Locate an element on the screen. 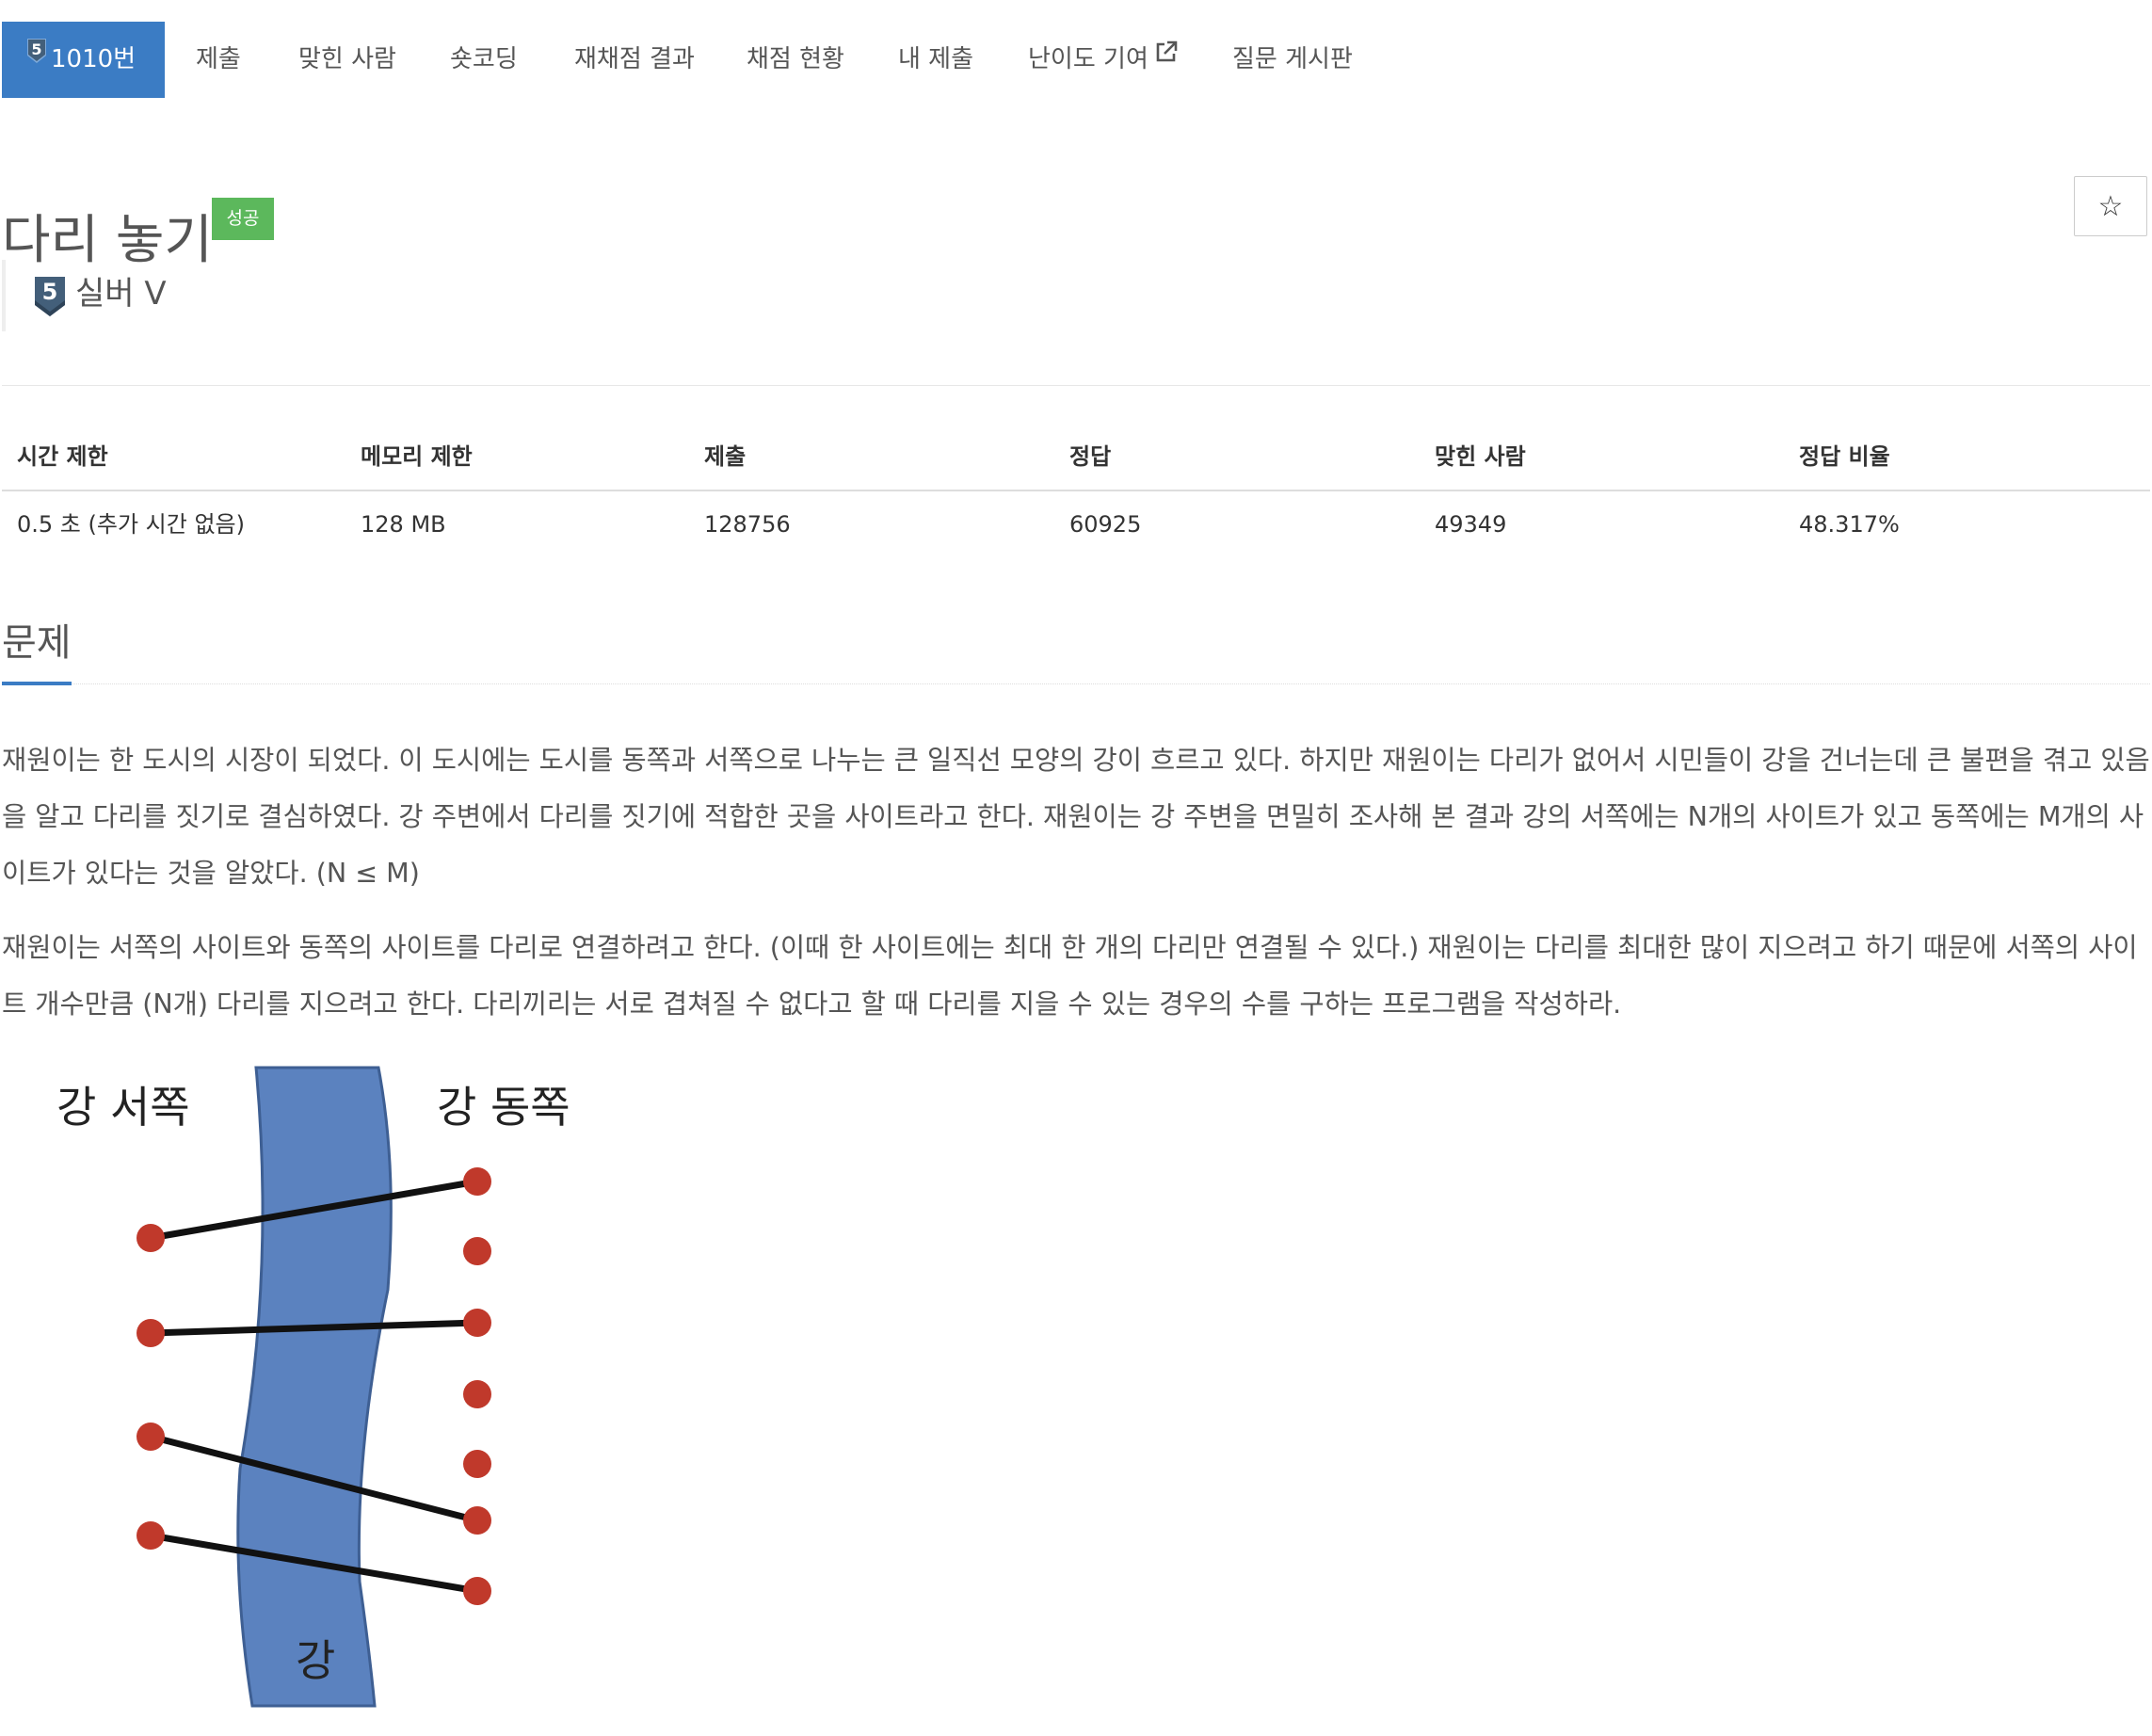 This screenshot has width=2152, height=1736. time-limit-value: 0.5 초 (추가 시간 없음) is located at coordinates (131, 525).